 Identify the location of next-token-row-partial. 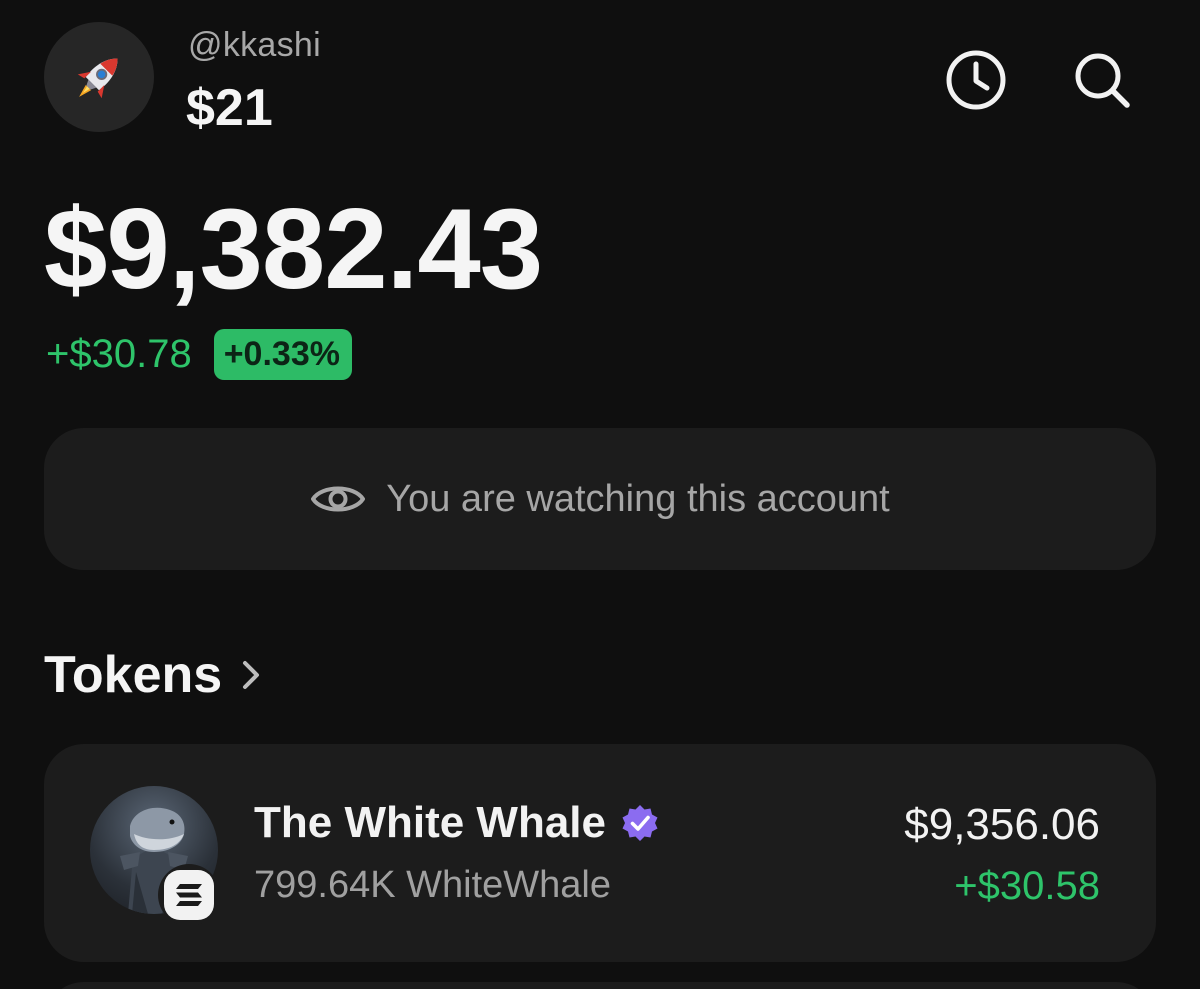
(600, 985).